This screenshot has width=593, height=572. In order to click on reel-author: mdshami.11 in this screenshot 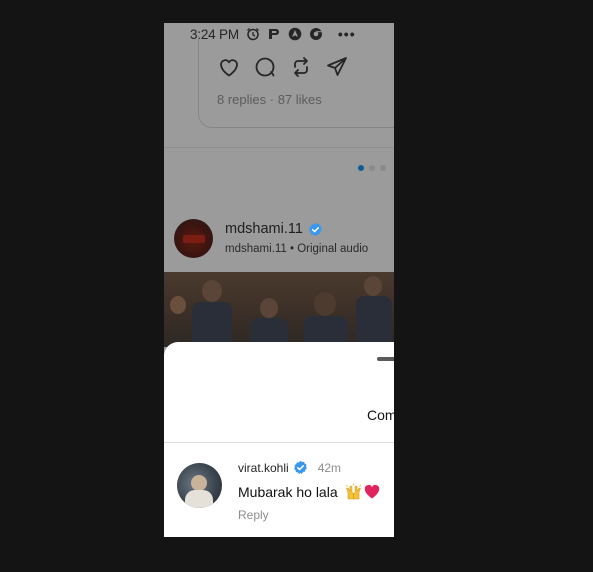, I will do `click(274, 229)`.